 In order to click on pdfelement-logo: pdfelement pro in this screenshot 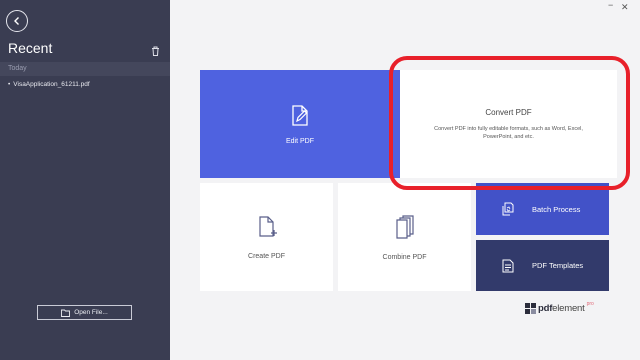, I will do `click(559, 307)`.